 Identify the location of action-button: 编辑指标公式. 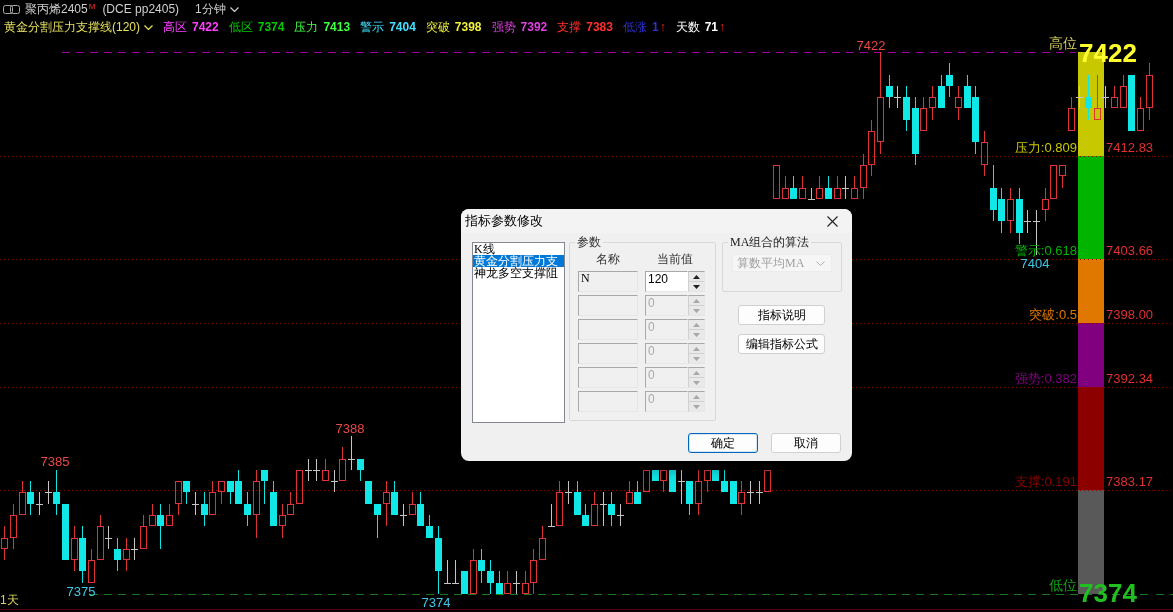
(781, 344).